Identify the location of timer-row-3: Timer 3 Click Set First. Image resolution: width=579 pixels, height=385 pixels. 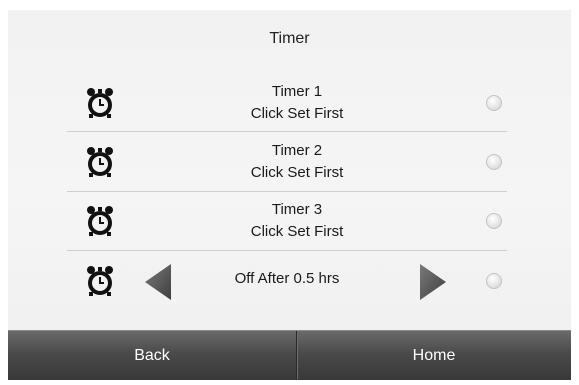
(287, 221).